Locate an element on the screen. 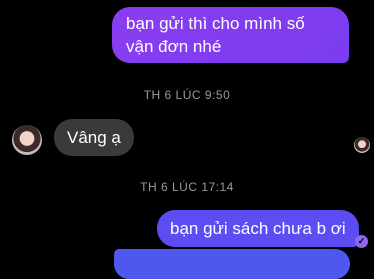  outgoing-message-bubble: bạn gửi thì cho mình số vận đơn nhé is located at coordinates (230, 35).